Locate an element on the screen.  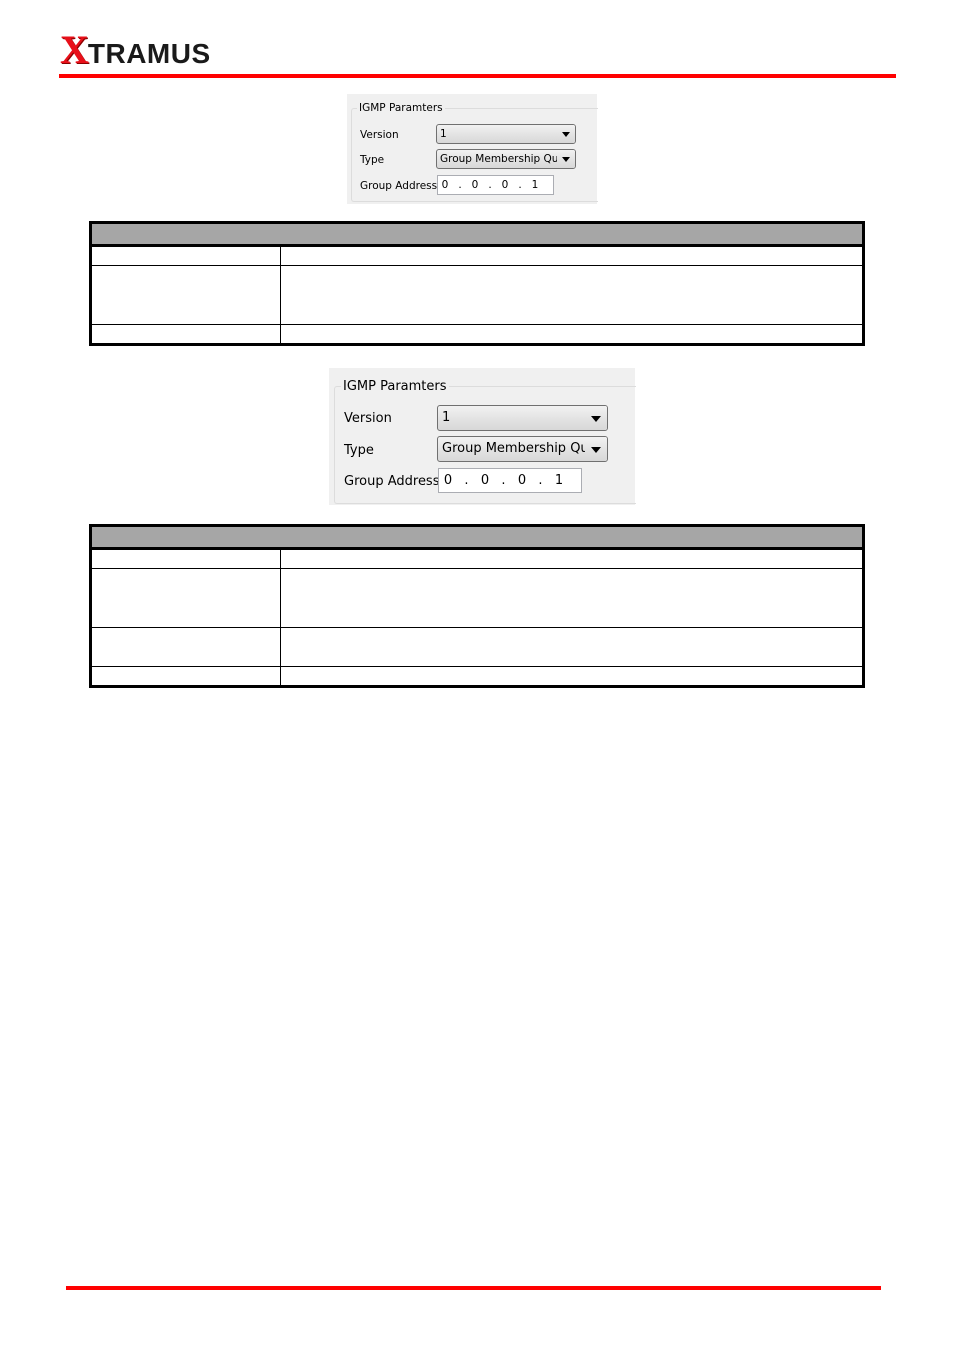
footer-divider is located at coordinates (473, 1288).